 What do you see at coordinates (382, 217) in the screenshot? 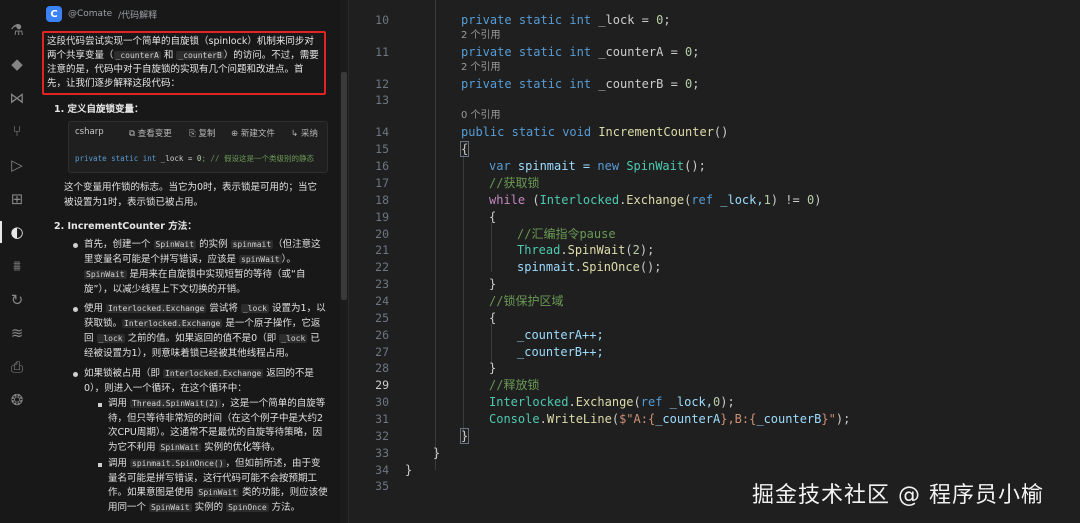
I see `line-number: 19` at bounding box center [382, 217].